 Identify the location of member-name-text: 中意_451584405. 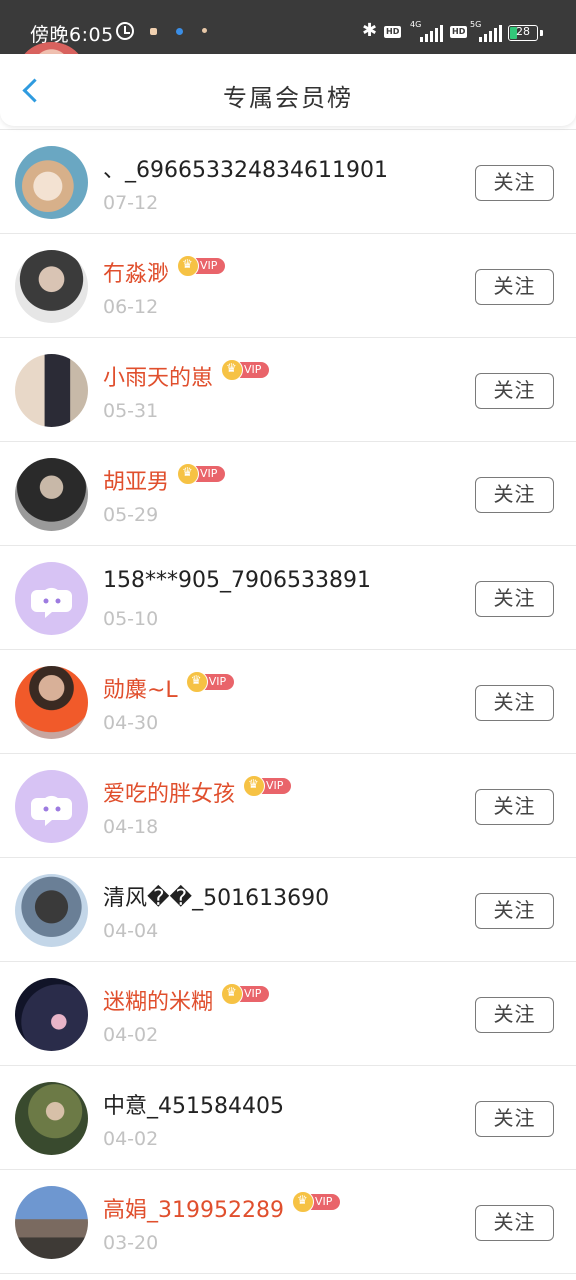
(193, 1106).